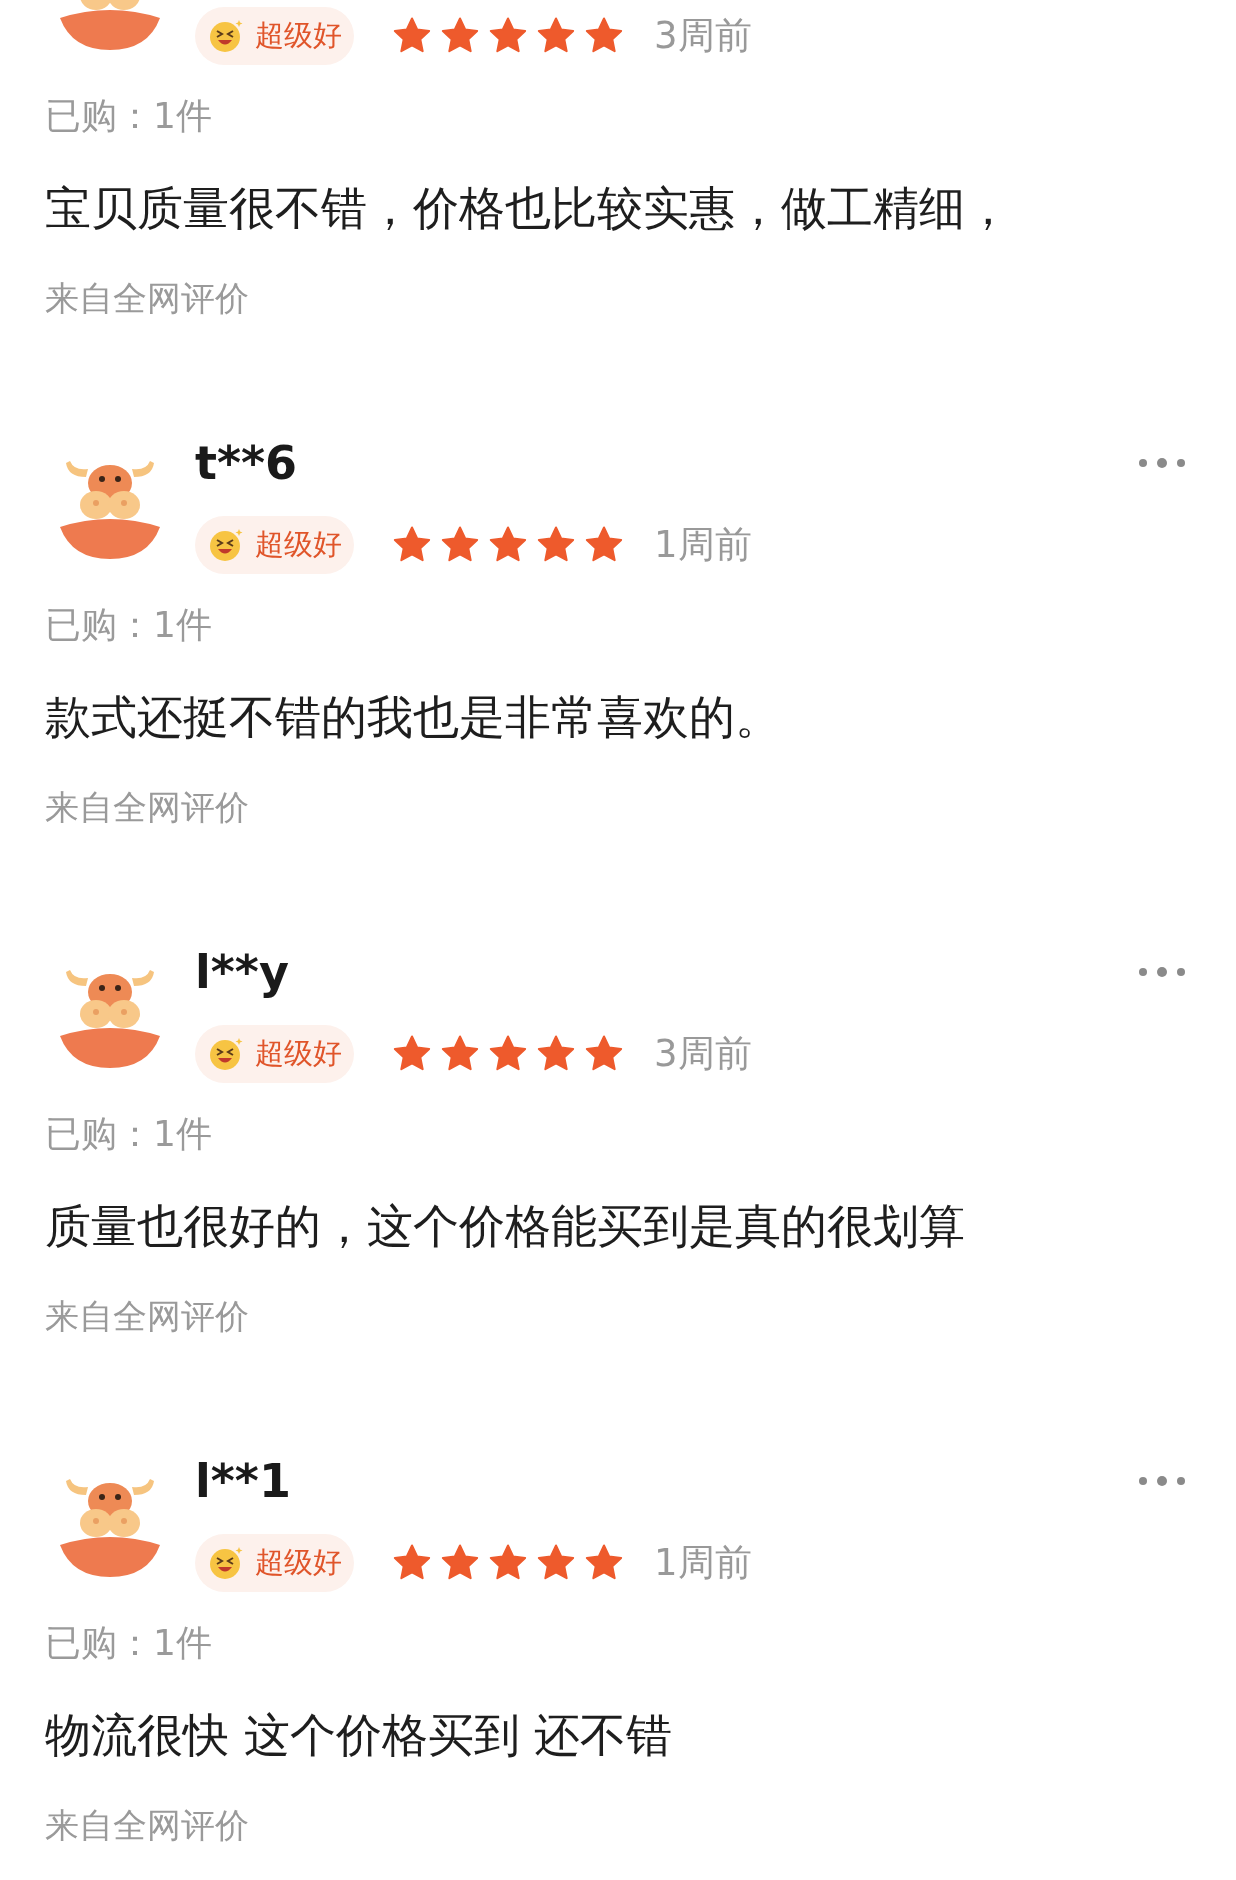 The image size is (1236, 1880). I want to click on review-text: 款式还挺不错的我也是非常喜欢的。, so click(413, 717).